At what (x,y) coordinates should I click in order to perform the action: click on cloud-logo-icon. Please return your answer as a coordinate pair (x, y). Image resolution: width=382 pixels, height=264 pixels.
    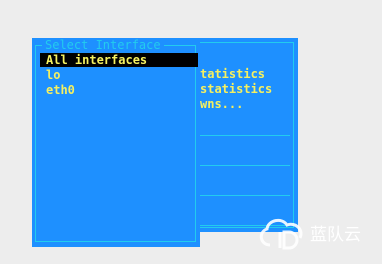
    Looking at the image, I should click on (281, 234).